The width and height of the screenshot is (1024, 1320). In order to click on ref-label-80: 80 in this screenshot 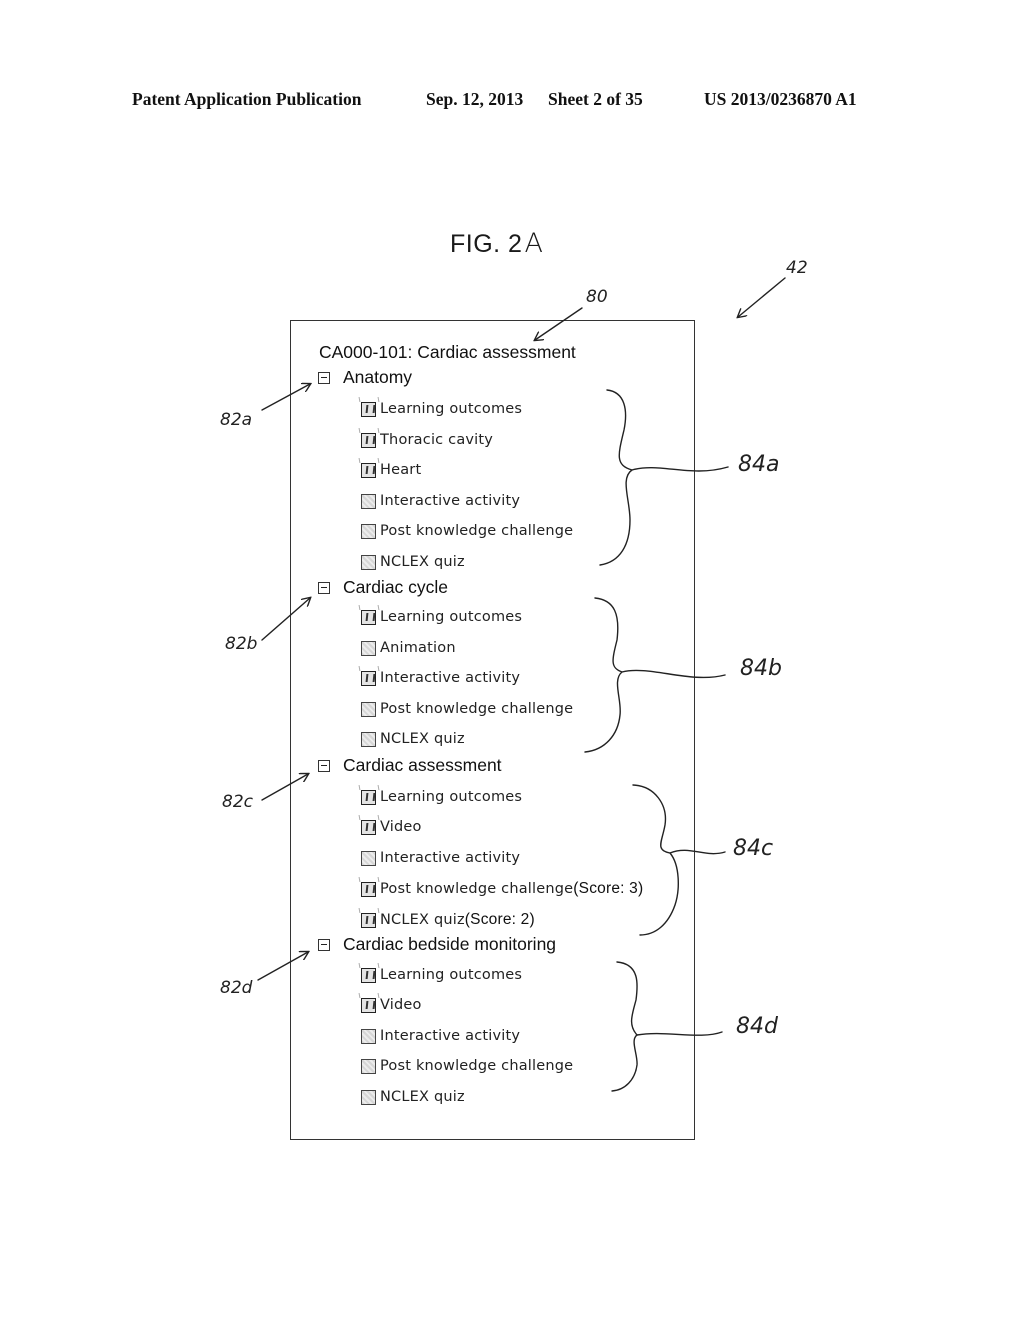, I will do `click(597, 297)`.